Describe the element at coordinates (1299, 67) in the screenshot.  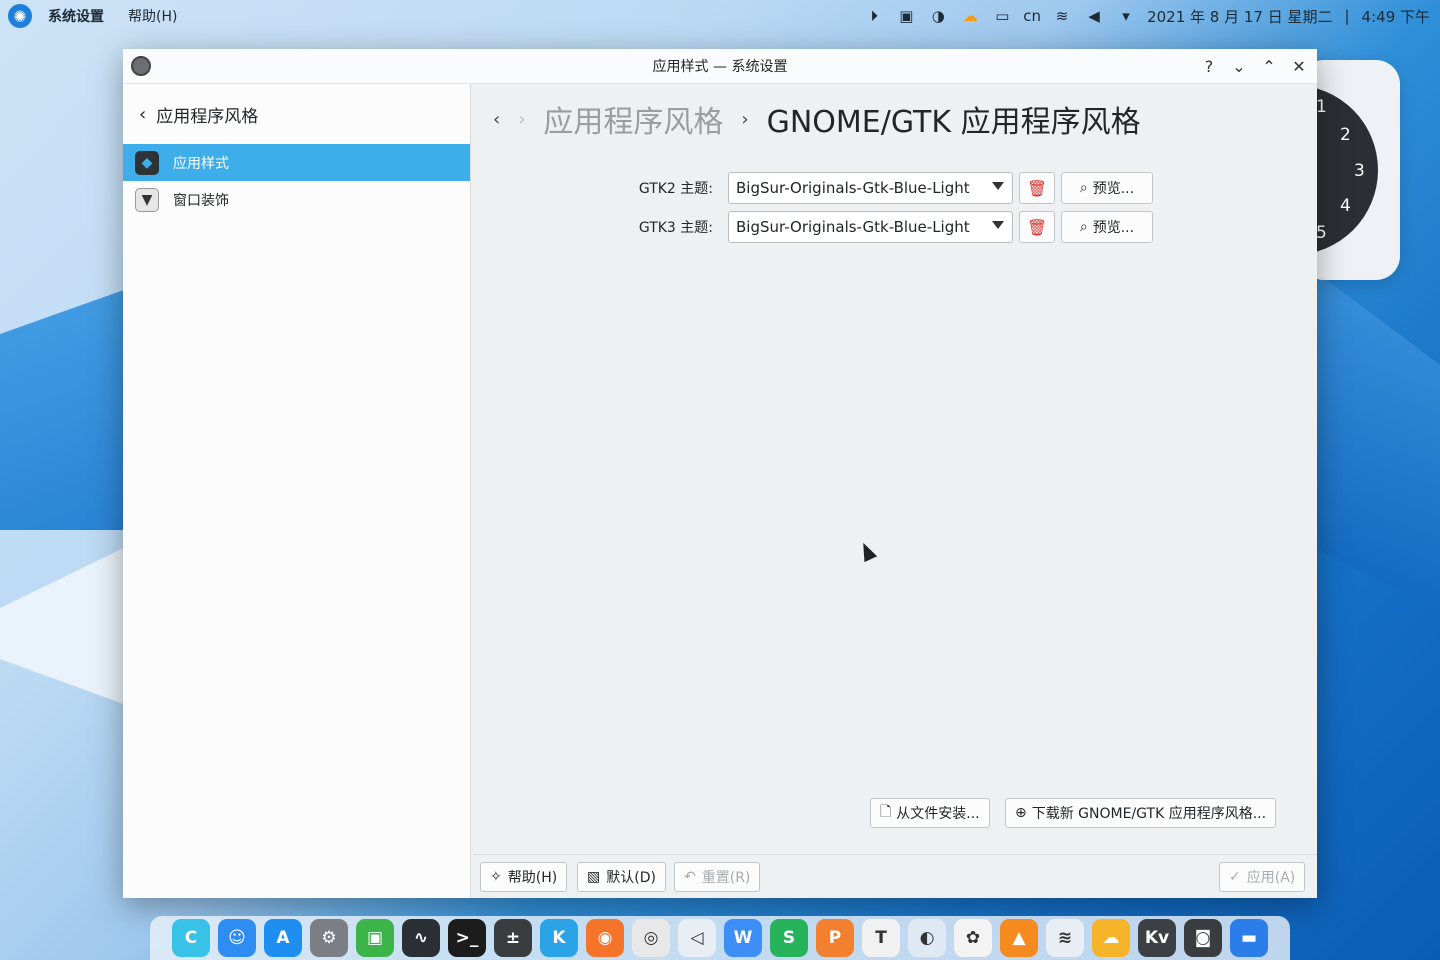
I see `close-button: ✕` at that location.